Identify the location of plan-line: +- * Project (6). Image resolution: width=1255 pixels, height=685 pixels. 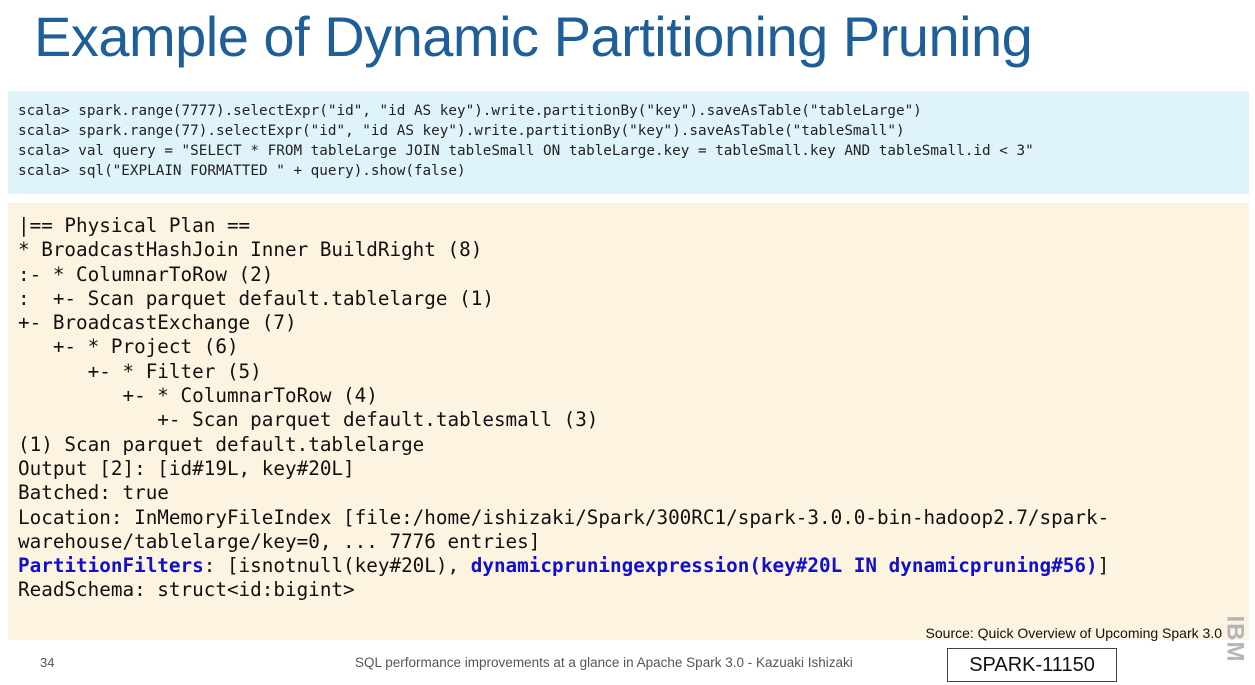
(128, 347).